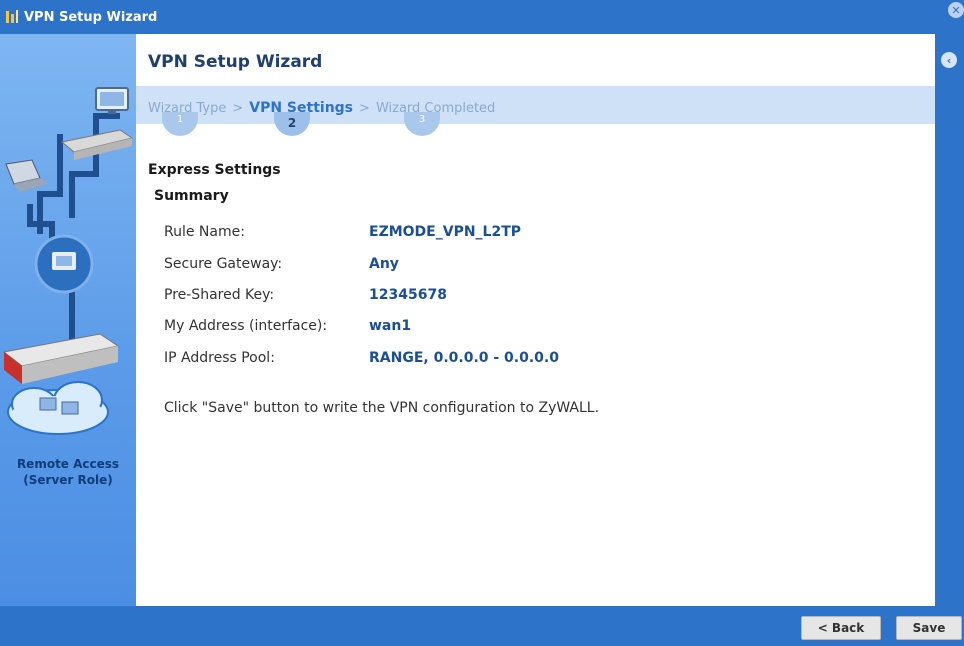  What do you see at coordinates (384, 264) in the screenshot?
I see `summary-value: Any` at bounding box center [384, 264].